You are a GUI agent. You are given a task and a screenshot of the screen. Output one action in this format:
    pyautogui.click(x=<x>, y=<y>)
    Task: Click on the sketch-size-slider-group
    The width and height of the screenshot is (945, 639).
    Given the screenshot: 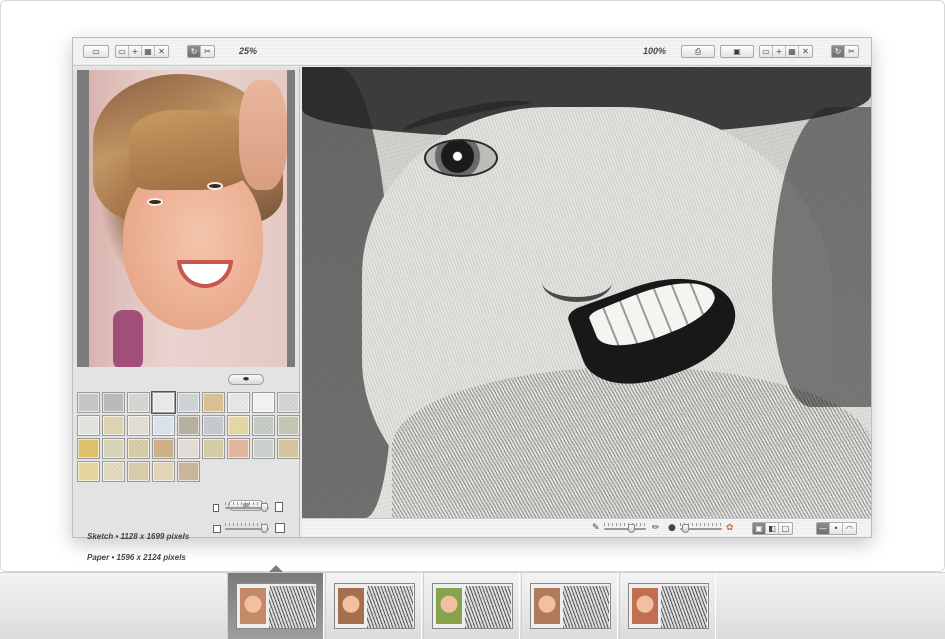 What is the action you would take?
    pyautogui.click(x=255, y=508)
    